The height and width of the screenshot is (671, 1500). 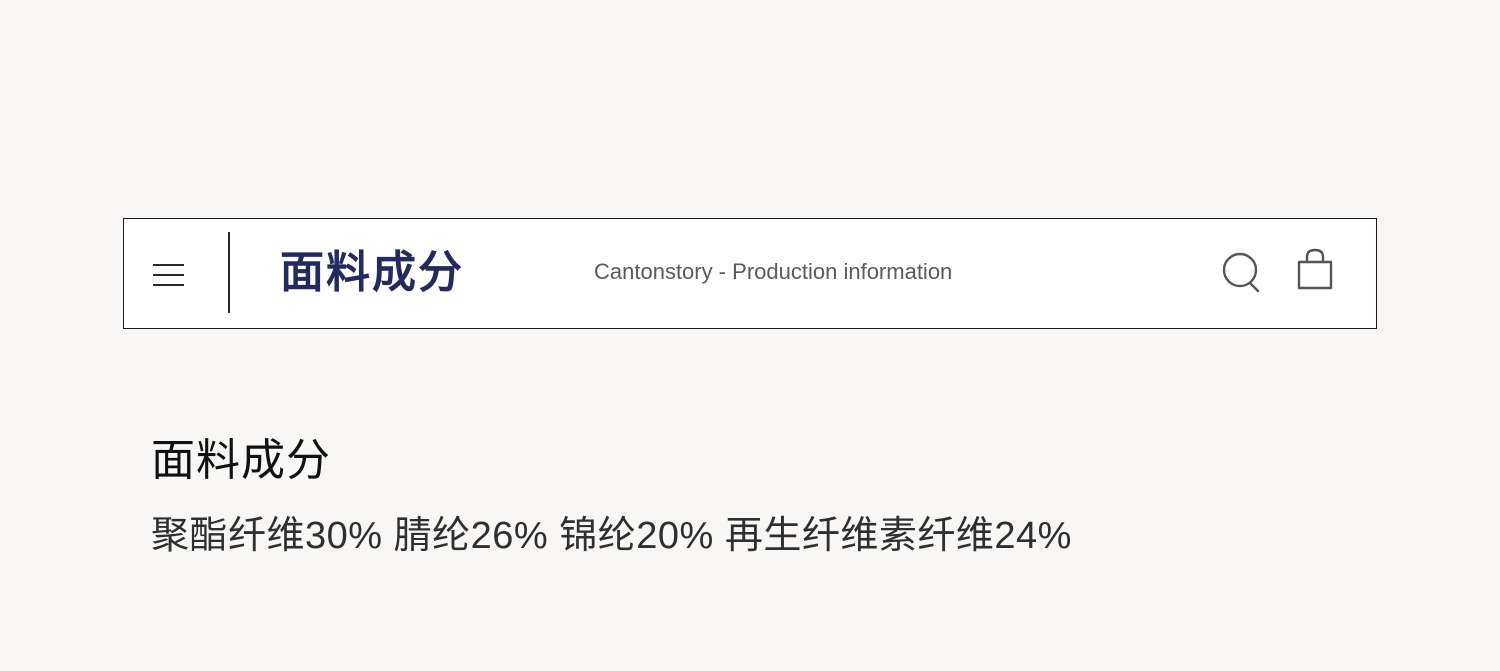 What do you see at coordinates (241, 460) in the screenshot?
I see `section-heading: 面料成分` at bounding box center [241, 460].